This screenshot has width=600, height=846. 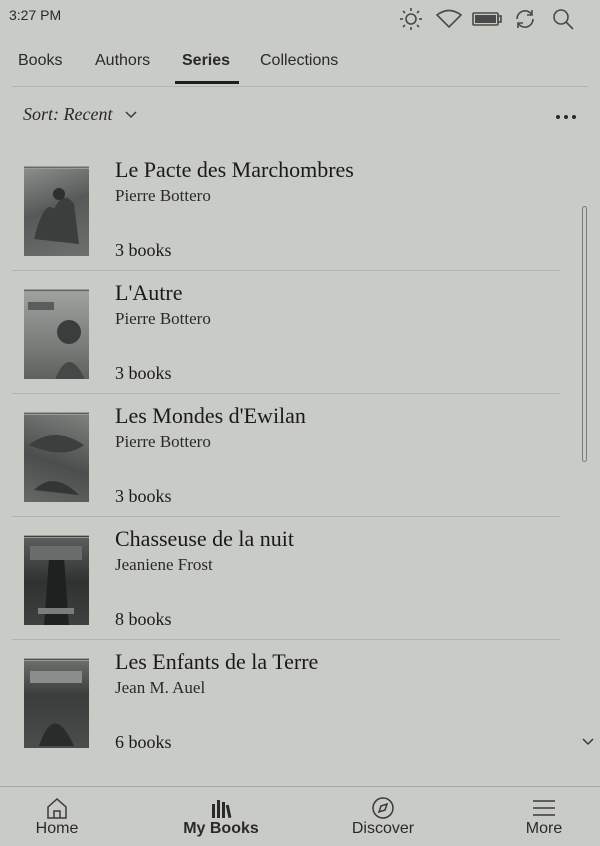 What do you see at coordinates (143, 742) in the screenshot?
I see `series-book-count: 6 books` at bounding box center [143, 742].